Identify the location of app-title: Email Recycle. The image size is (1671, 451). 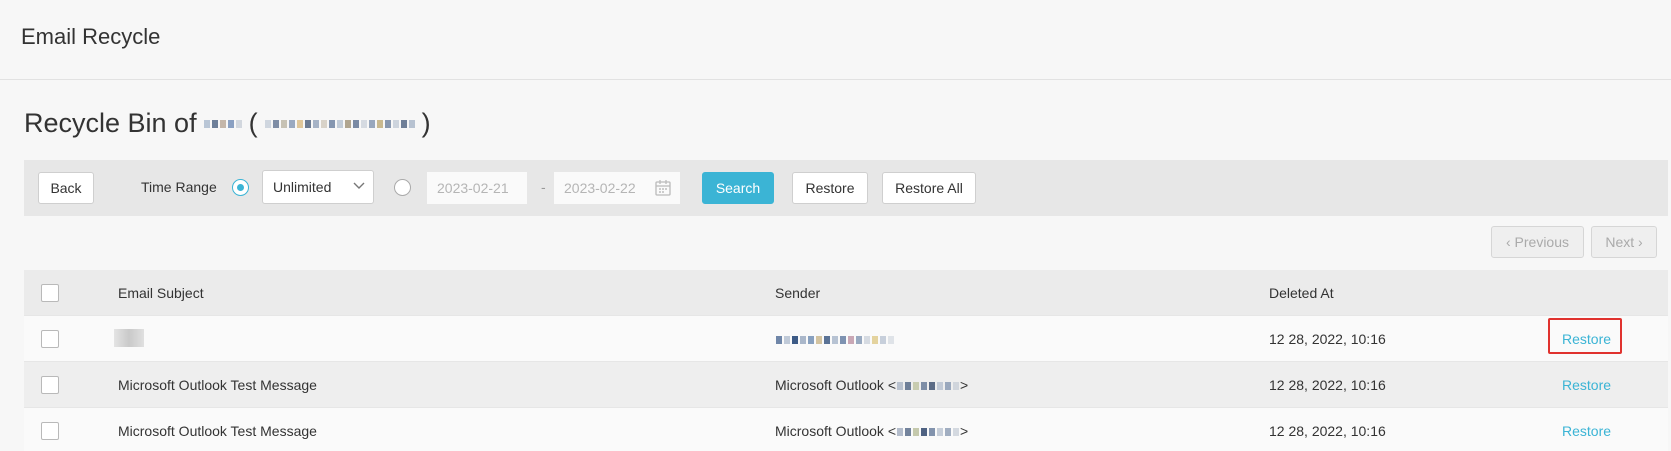
(91, 36).